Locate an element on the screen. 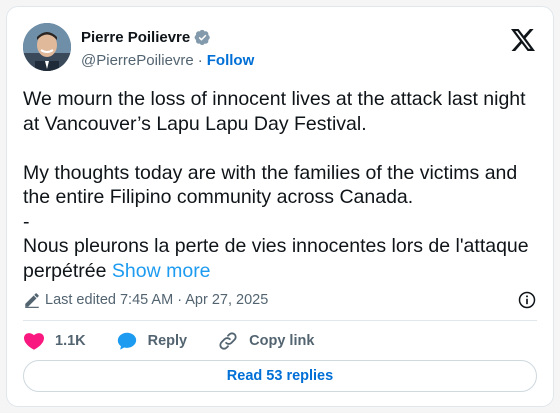  reply-bubble-icon is located at coordinates (126, 341).